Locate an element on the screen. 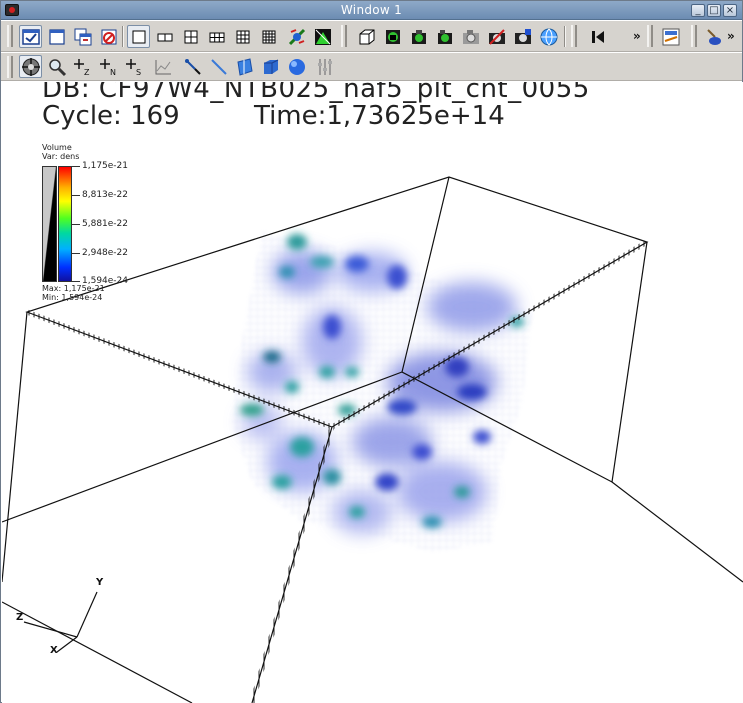 This screenshot has height=703, width=743. navigate-icon is located at coordinates (30, 66).